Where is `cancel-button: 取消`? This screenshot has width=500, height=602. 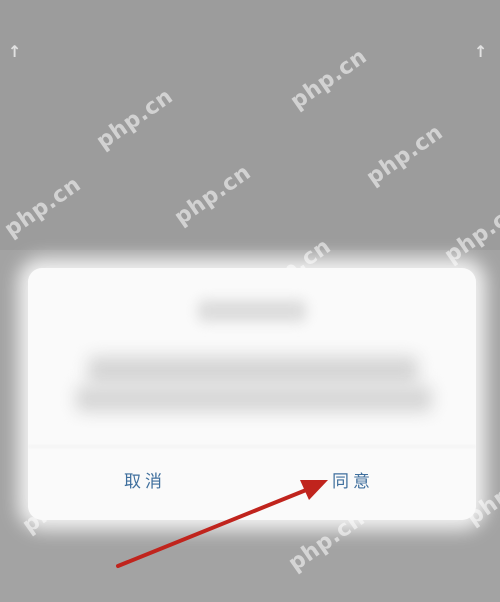 cancel-button: 取消 is located at coordinates (145, 482).